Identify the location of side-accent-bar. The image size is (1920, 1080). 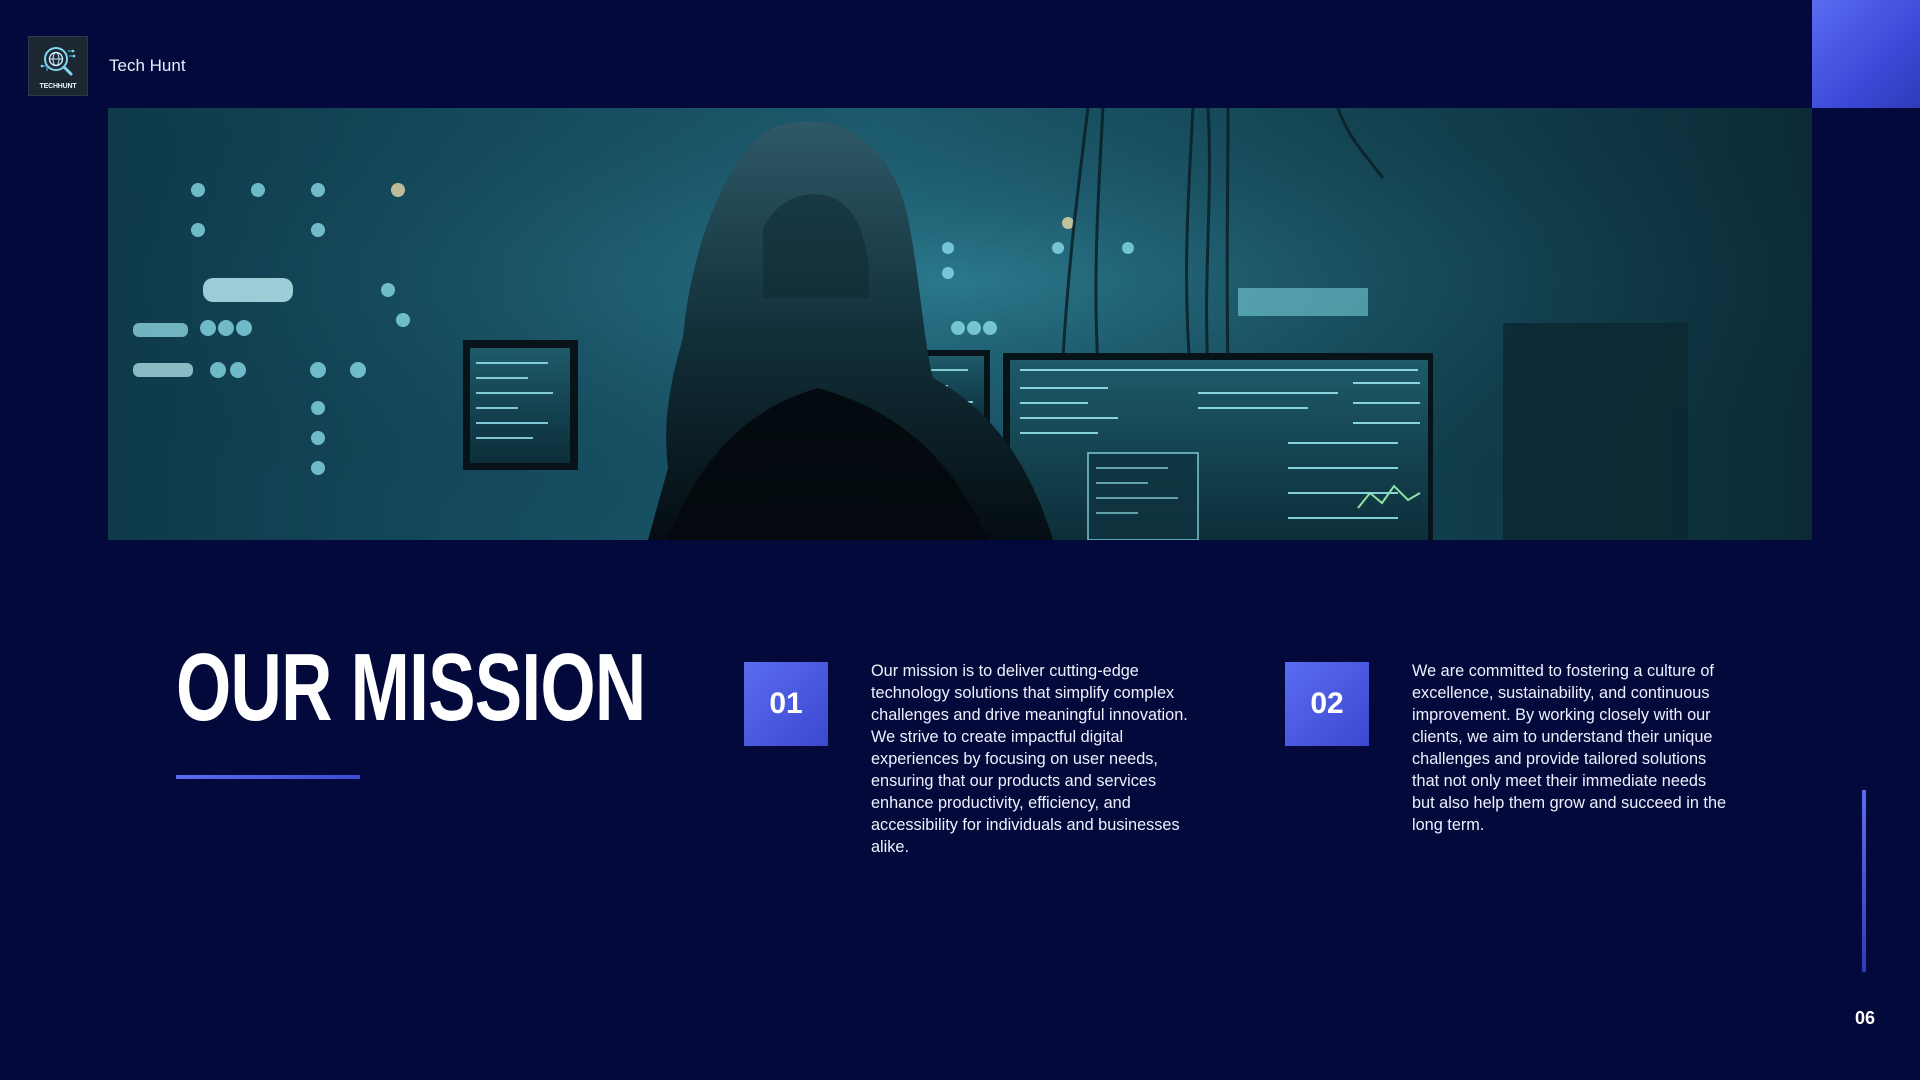
(1864, 881).